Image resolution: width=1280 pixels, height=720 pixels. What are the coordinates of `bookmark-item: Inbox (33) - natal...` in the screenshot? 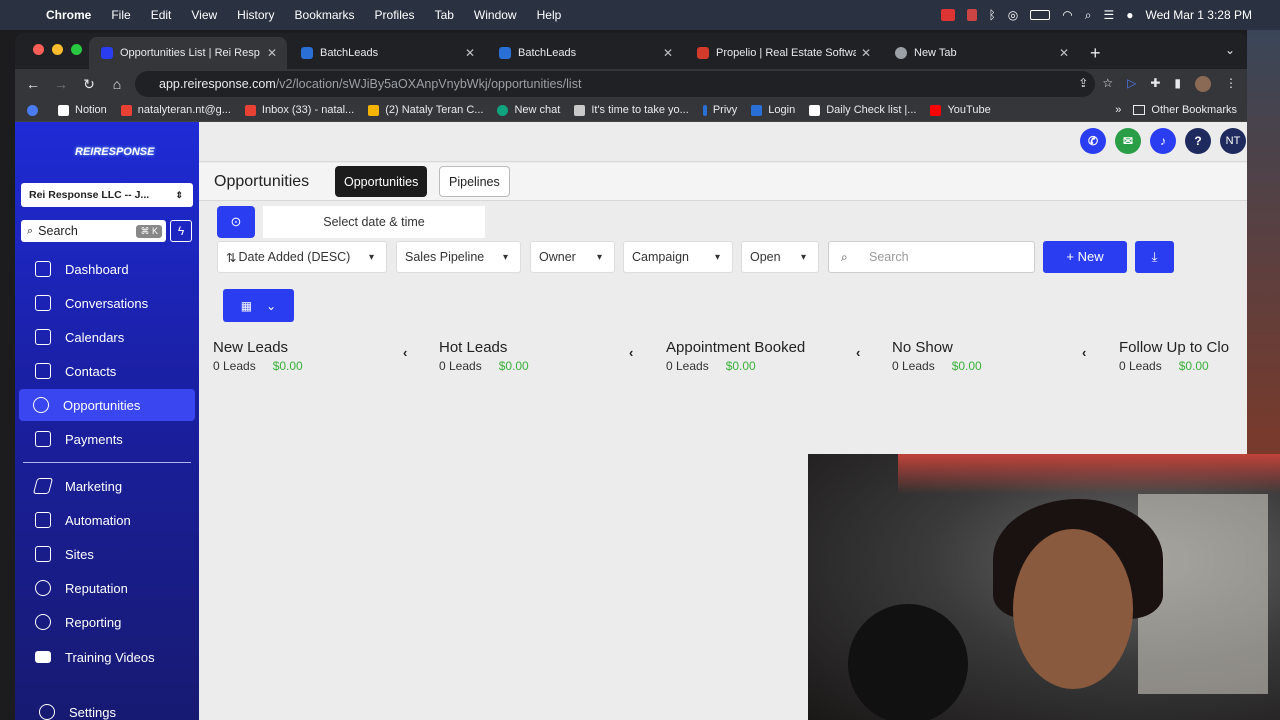 It's located at (299, 110).